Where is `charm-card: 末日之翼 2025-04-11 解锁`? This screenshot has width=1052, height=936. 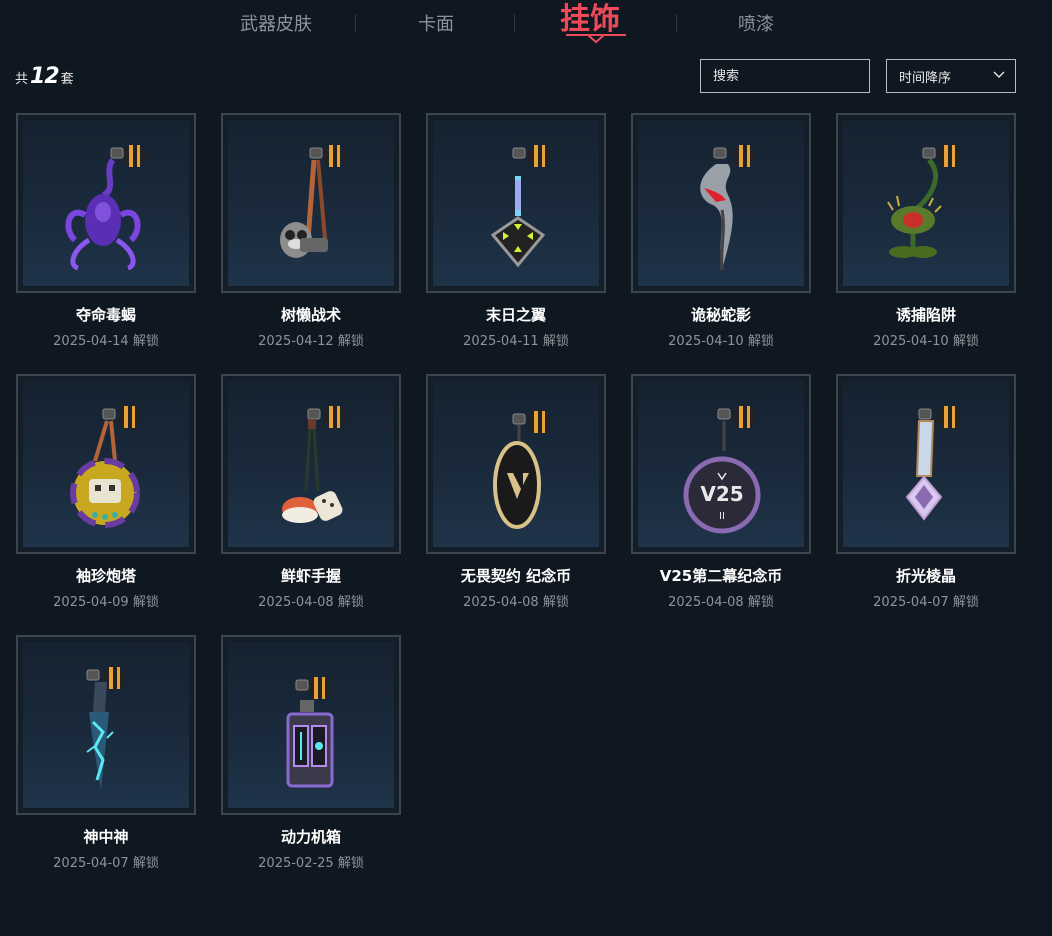
charm-card: 末日之翼 2025-04-11 解锁 is located at coordinates (516, 238).